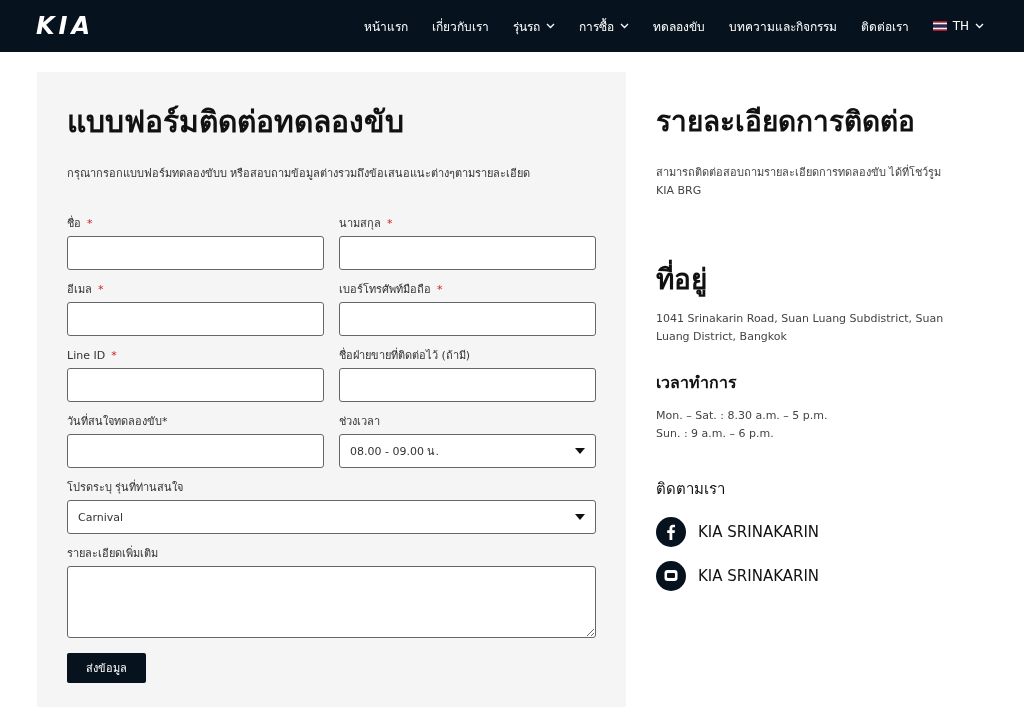 Image resolution: width=1024 pixels, height=707 pixels. What do you see at coordinates (806, 280) in the screenshot?
I see `address-title: ที่อยู่` at bounding box center [806, 280].